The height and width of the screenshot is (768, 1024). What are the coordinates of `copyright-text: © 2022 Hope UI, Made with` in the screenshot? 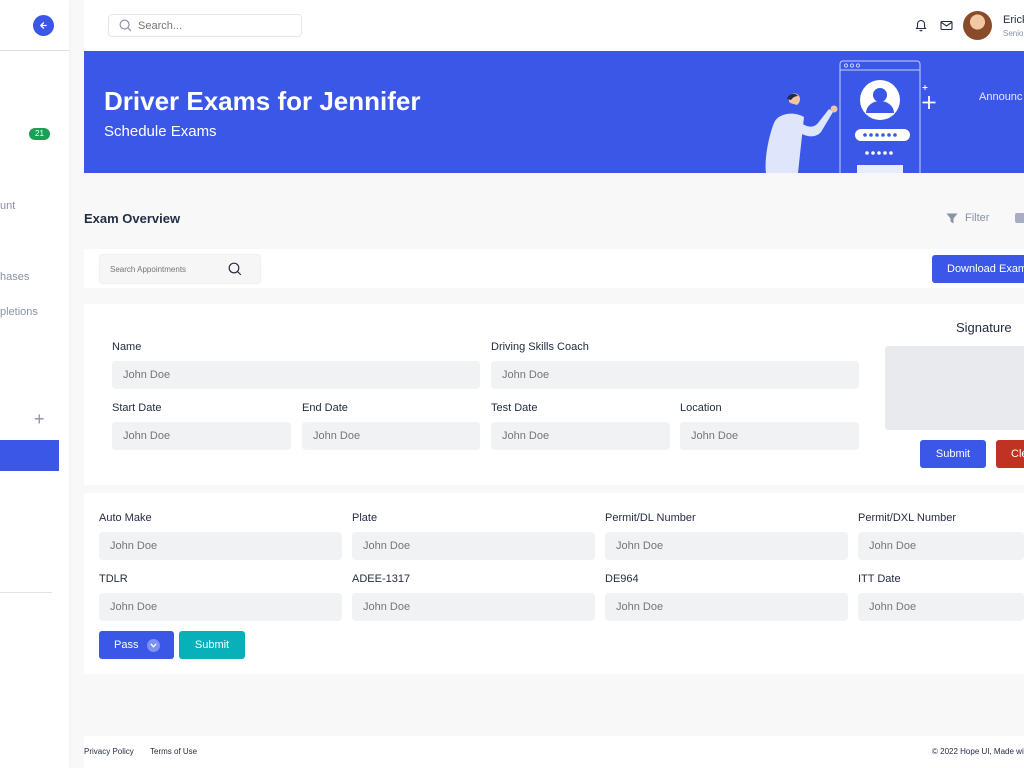 It's located at (978, 751).